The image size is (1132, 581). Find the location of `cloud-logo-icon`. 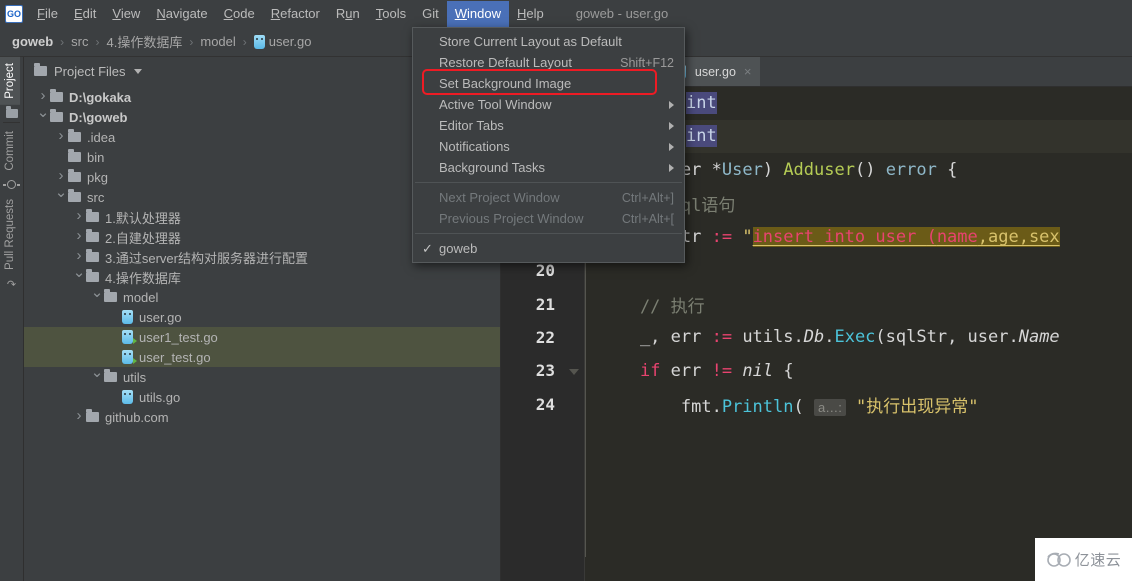

cloud-logo-icon is located at coordinates (1058, 559).